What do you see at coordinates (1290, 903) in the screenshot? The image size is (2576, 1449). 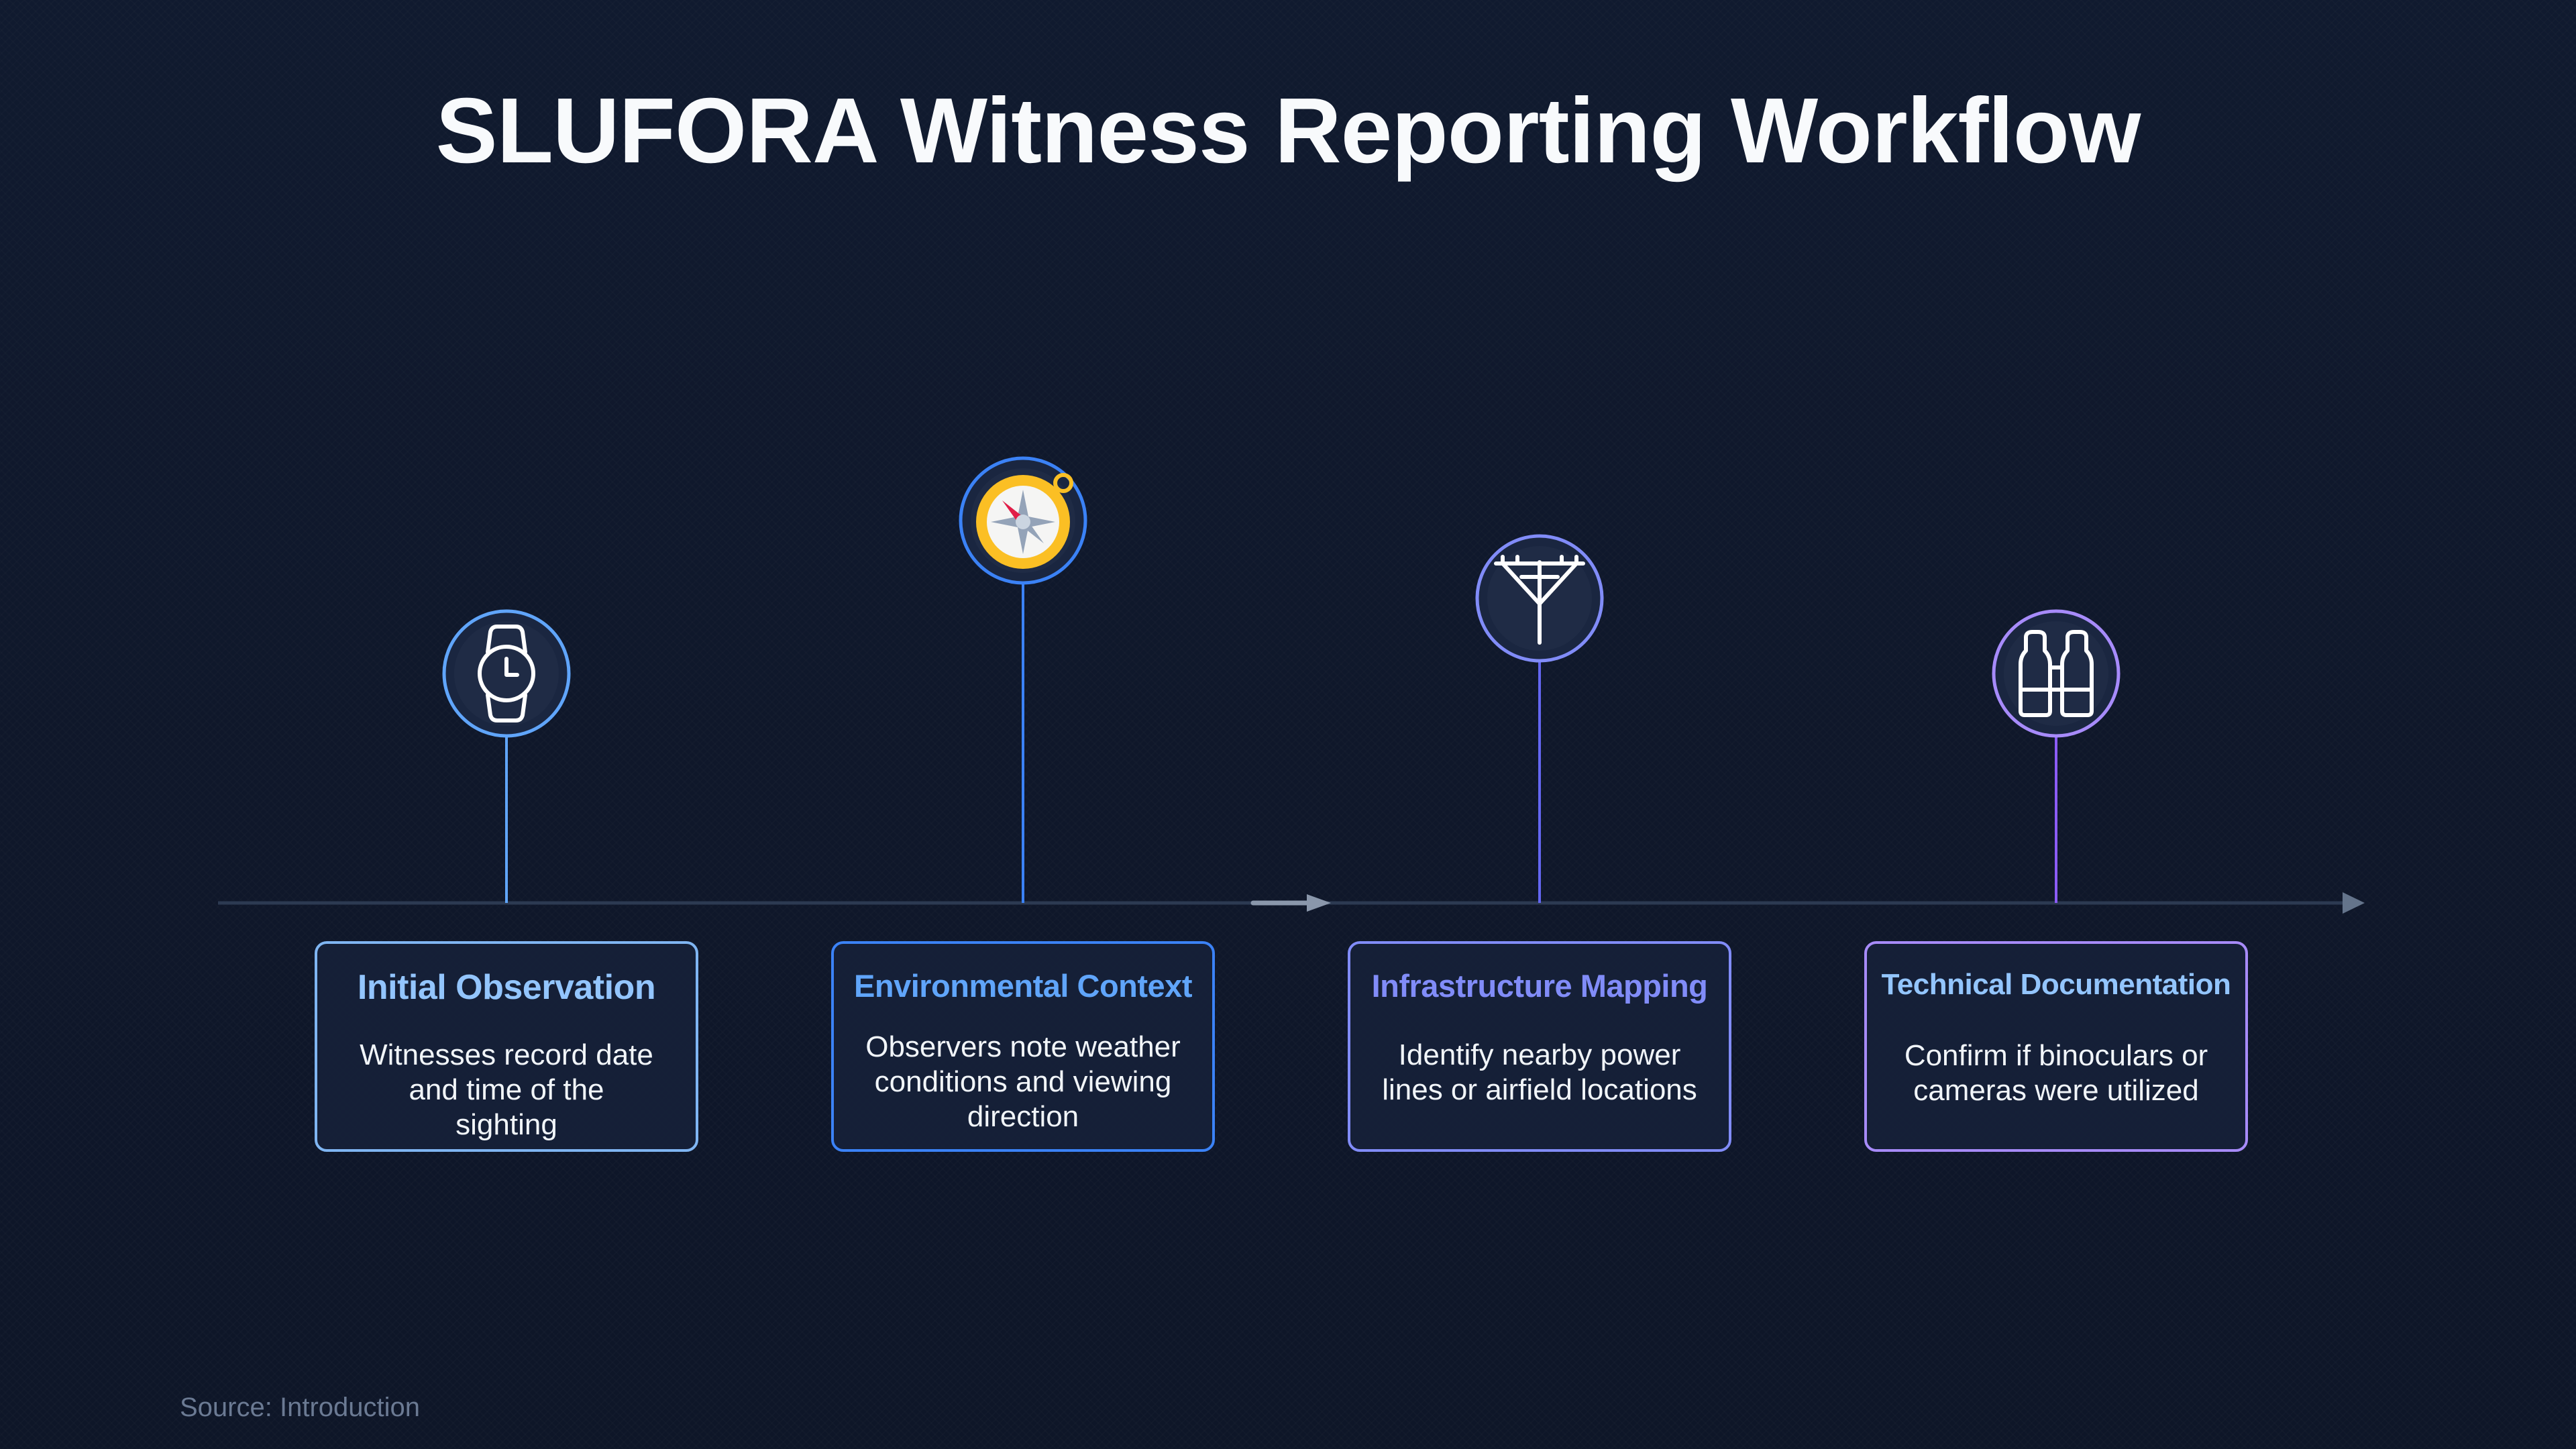 I see `timeline-mid-arrow` at bounding box center [1290, 903].